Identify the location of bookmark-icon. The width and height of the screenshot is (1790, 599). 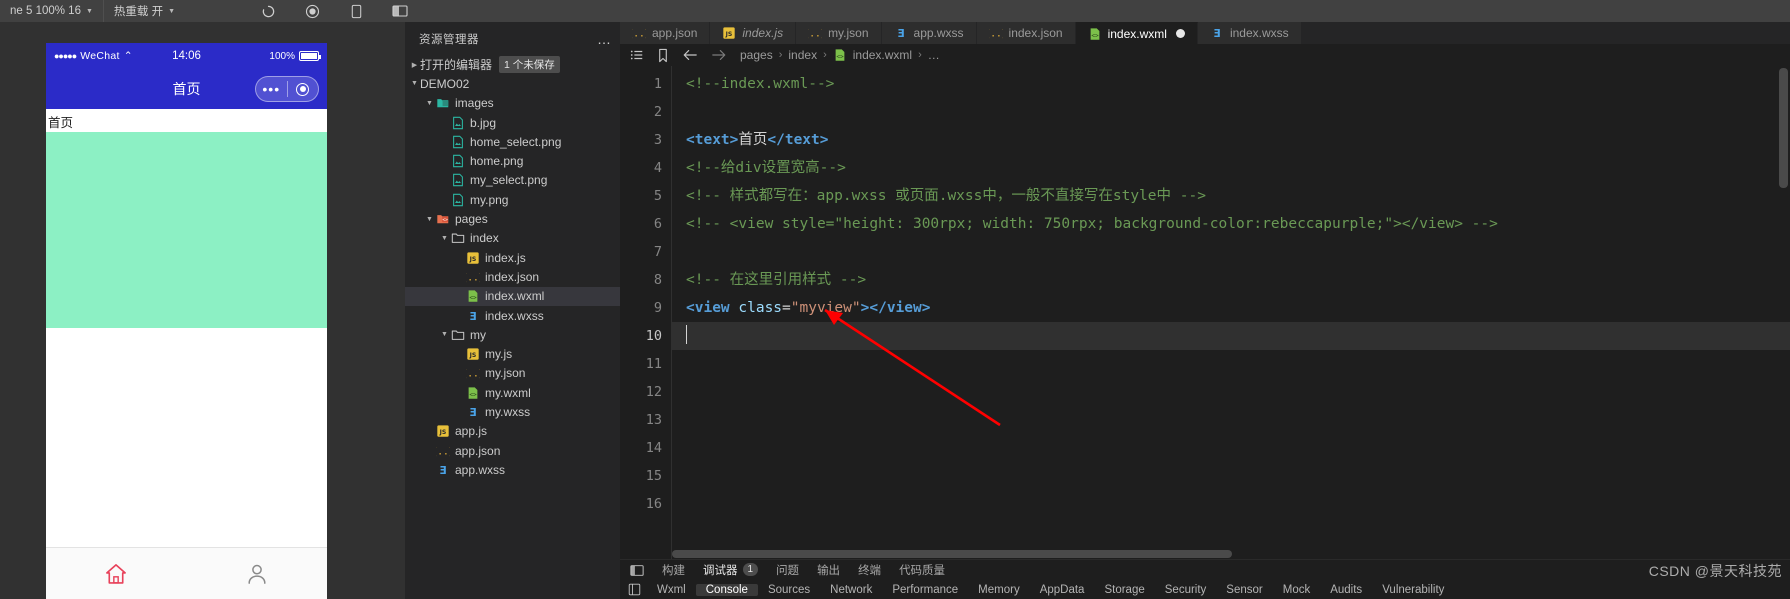
(663, 55).